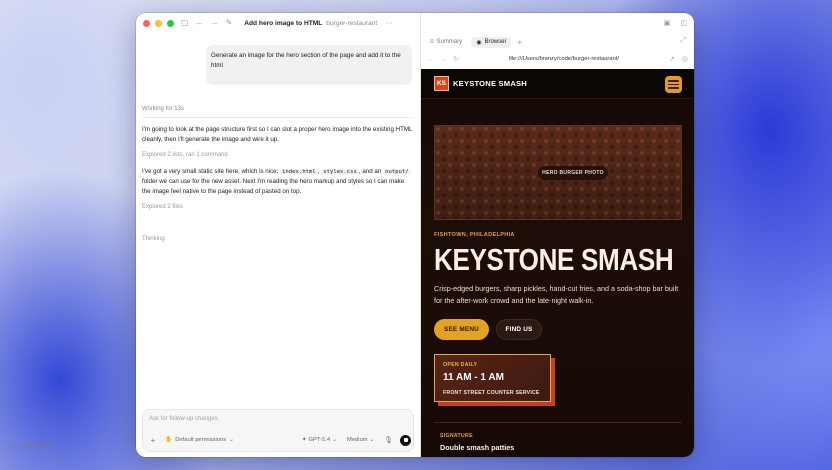 This screenshot has width=832, height=470. Describe the element at coordinates (185, 23) in the screenshot. I see `sidebar-toggle-icon: ▢` at that location.